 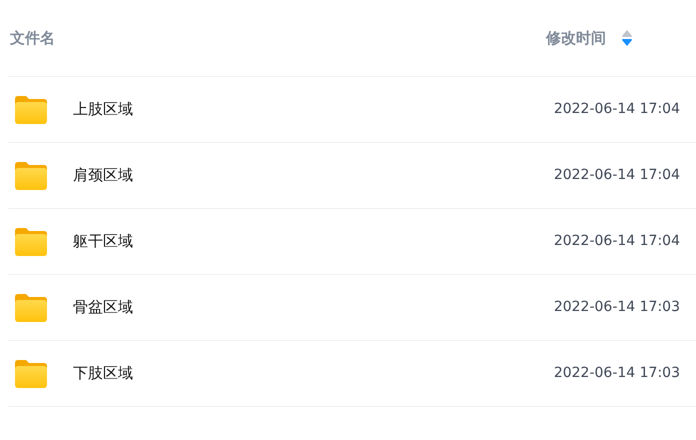 I want to click on sort-icon, so click(x=627, y=38).